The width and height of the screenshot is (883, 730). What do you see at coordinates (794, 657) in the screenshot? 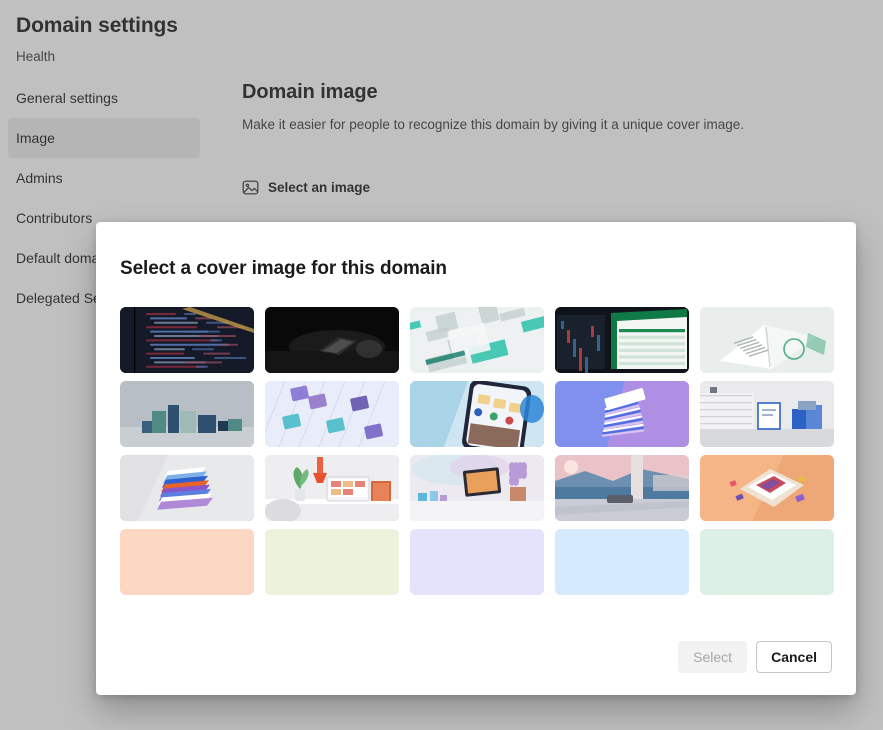
I see `cancel-button: Cancel` at bounding box center [794, 657].